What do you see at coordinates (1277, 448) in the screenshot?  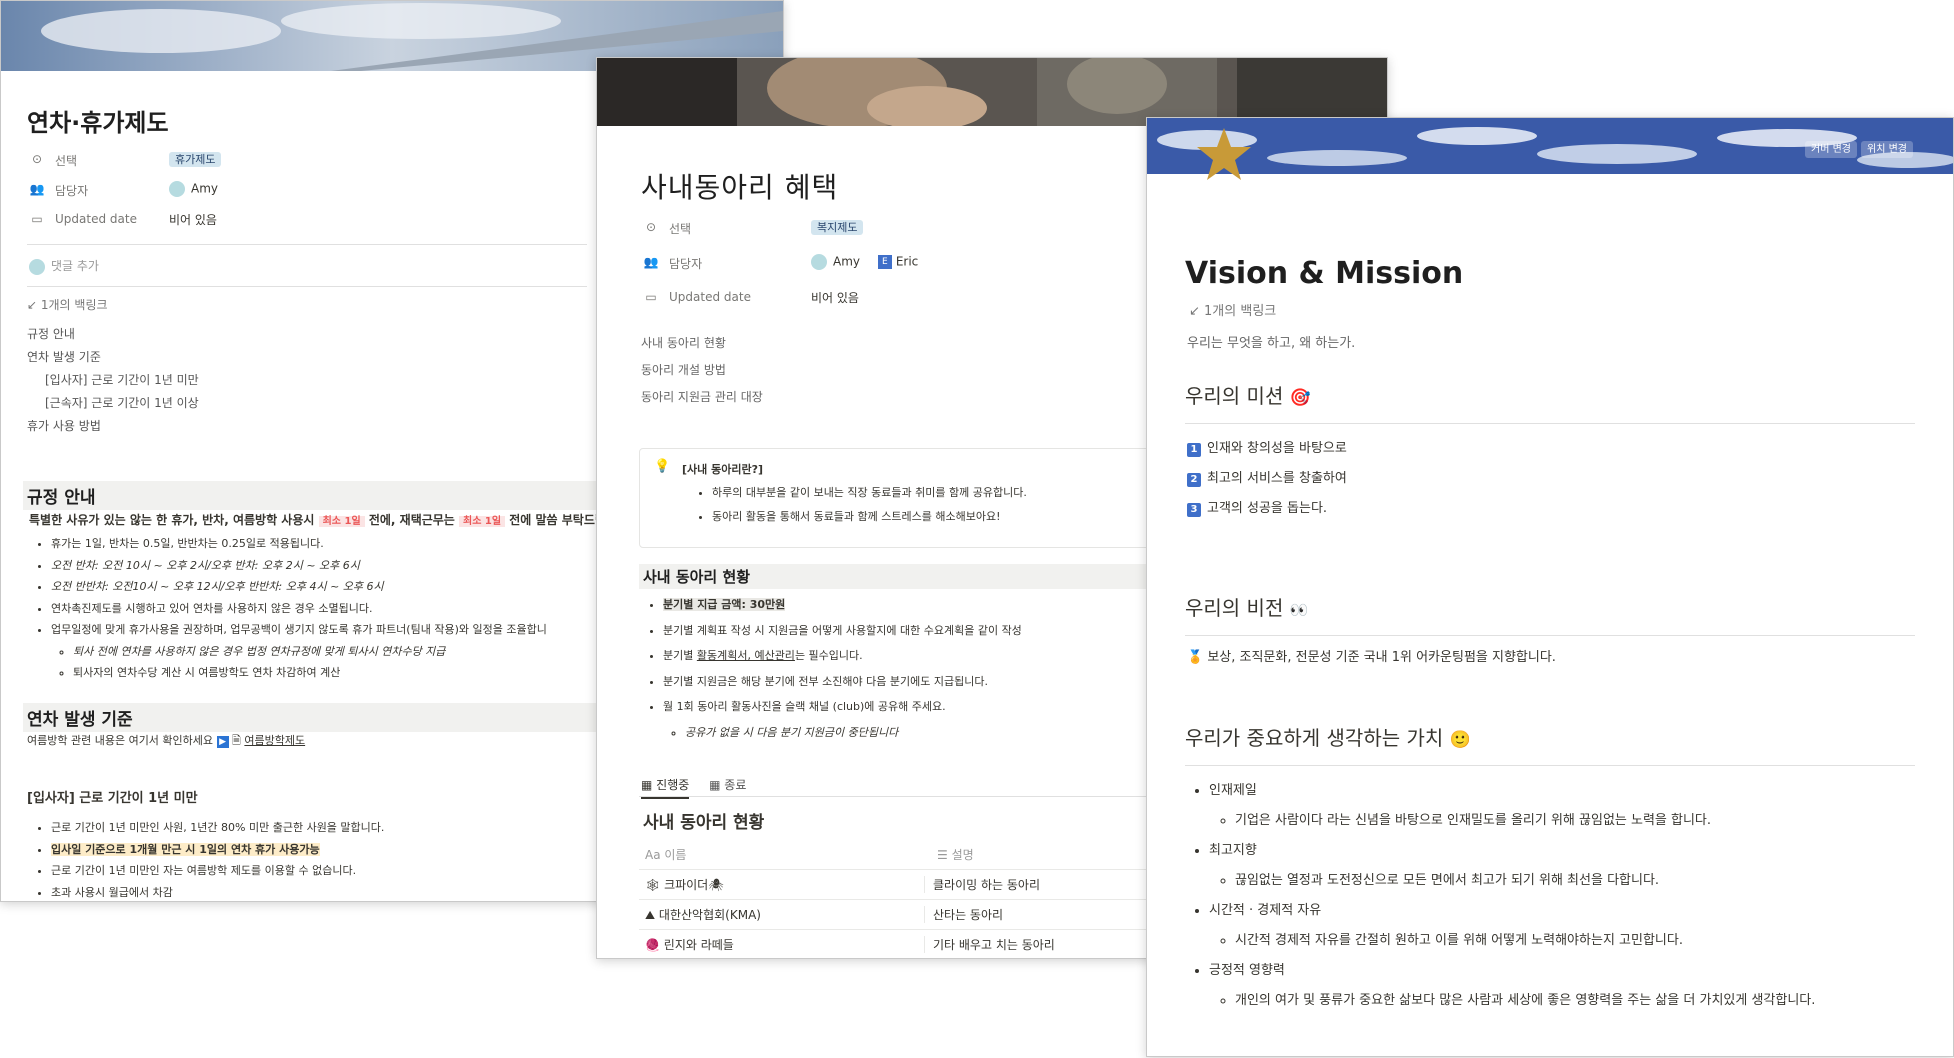 I see `mission-text: 인재와 창의성을 바탕으로` at bounding box center [1277, 448].